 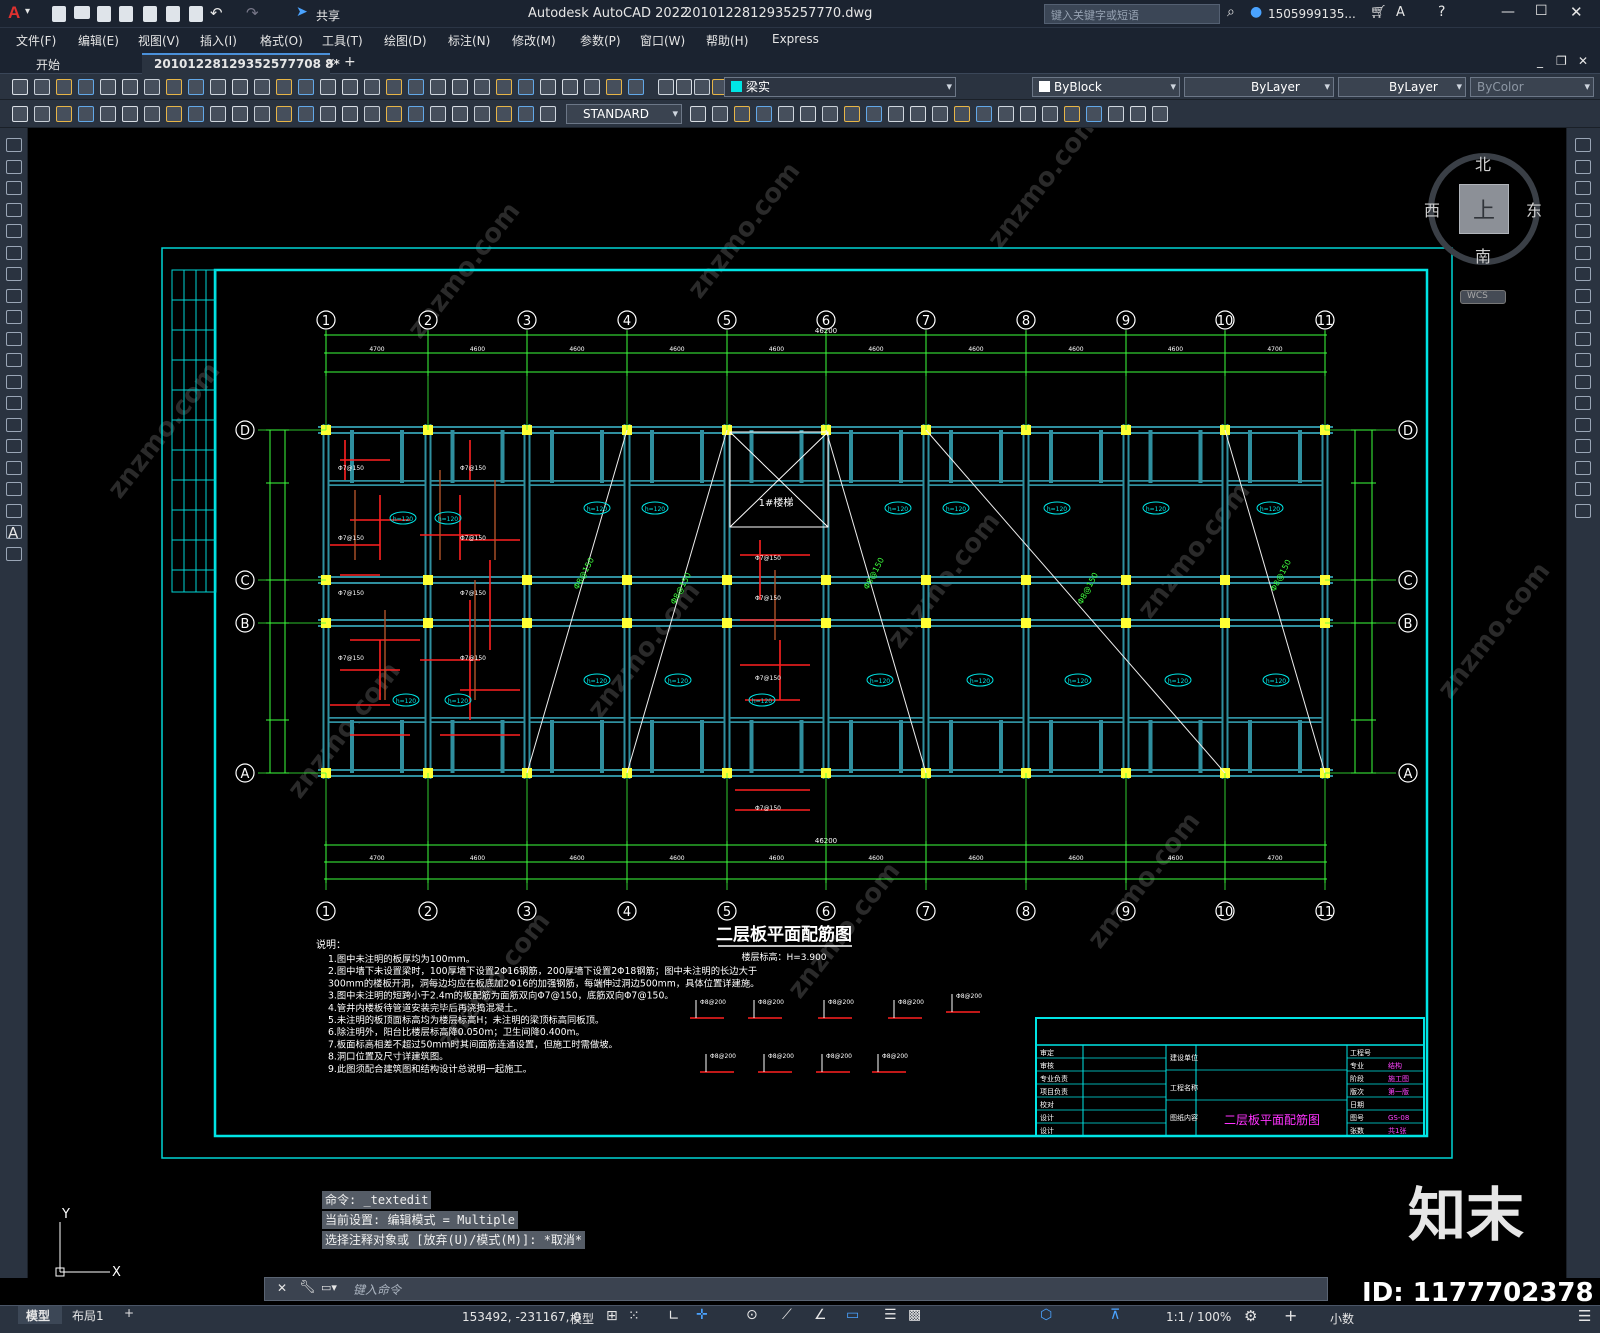 What do you see at coordinates (218, 40) in the screenshot?
I see `menu-item-3: 插入(I)` at bounding box center [218, 40].